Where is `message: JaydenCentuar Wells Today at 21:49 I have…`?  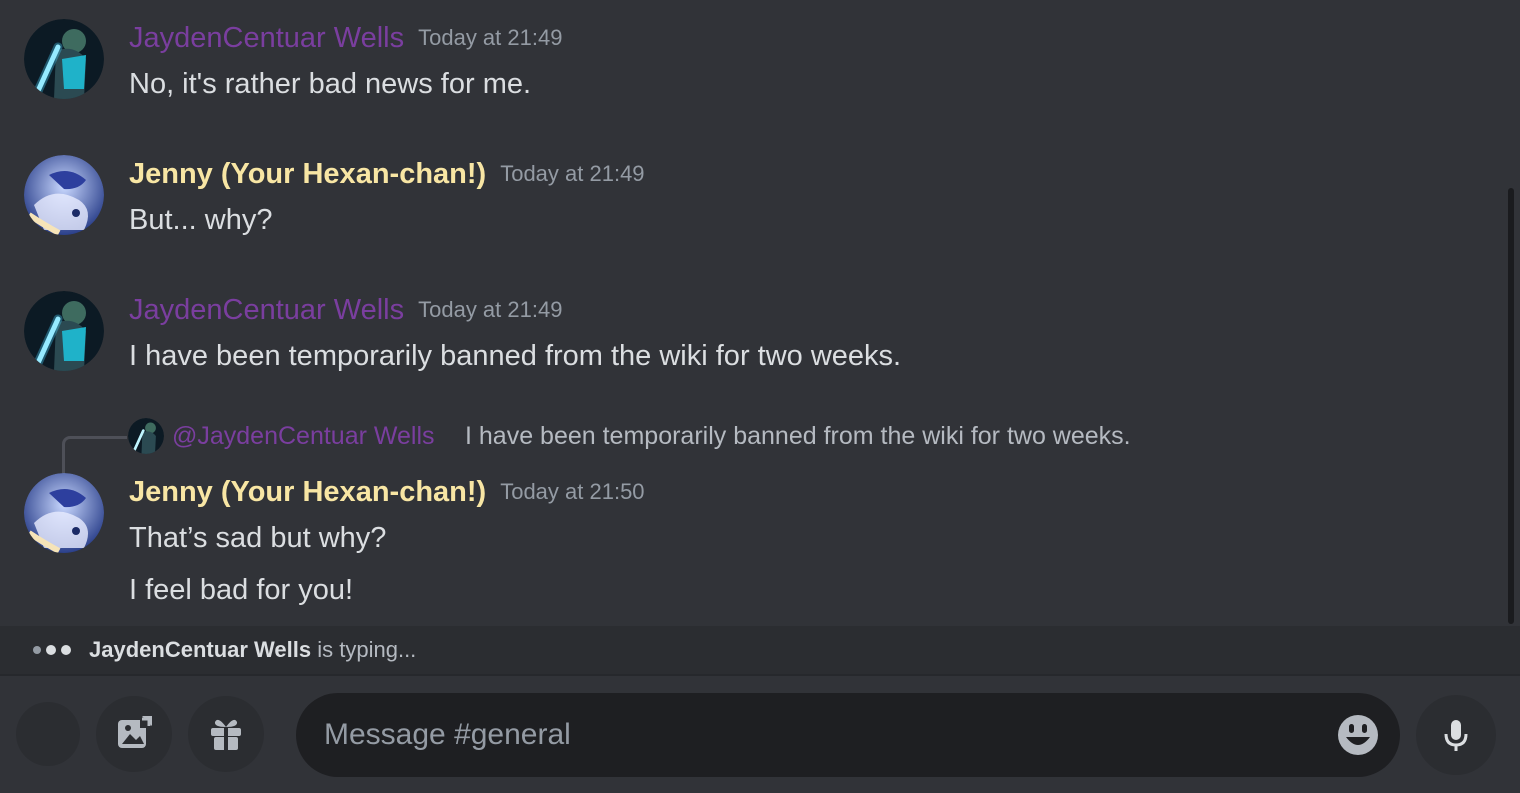
message: JaydenCentuar Wells Today at 21:49 I have… is located at coordinates (750, 340).